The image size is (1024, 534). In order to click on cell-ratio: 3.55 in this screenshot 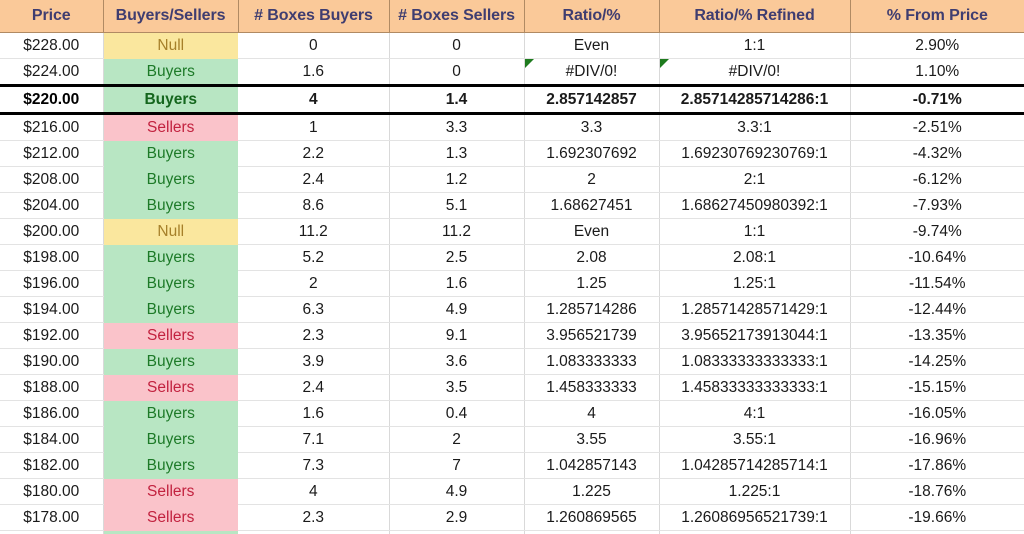, I will do `click(592, 439)`.